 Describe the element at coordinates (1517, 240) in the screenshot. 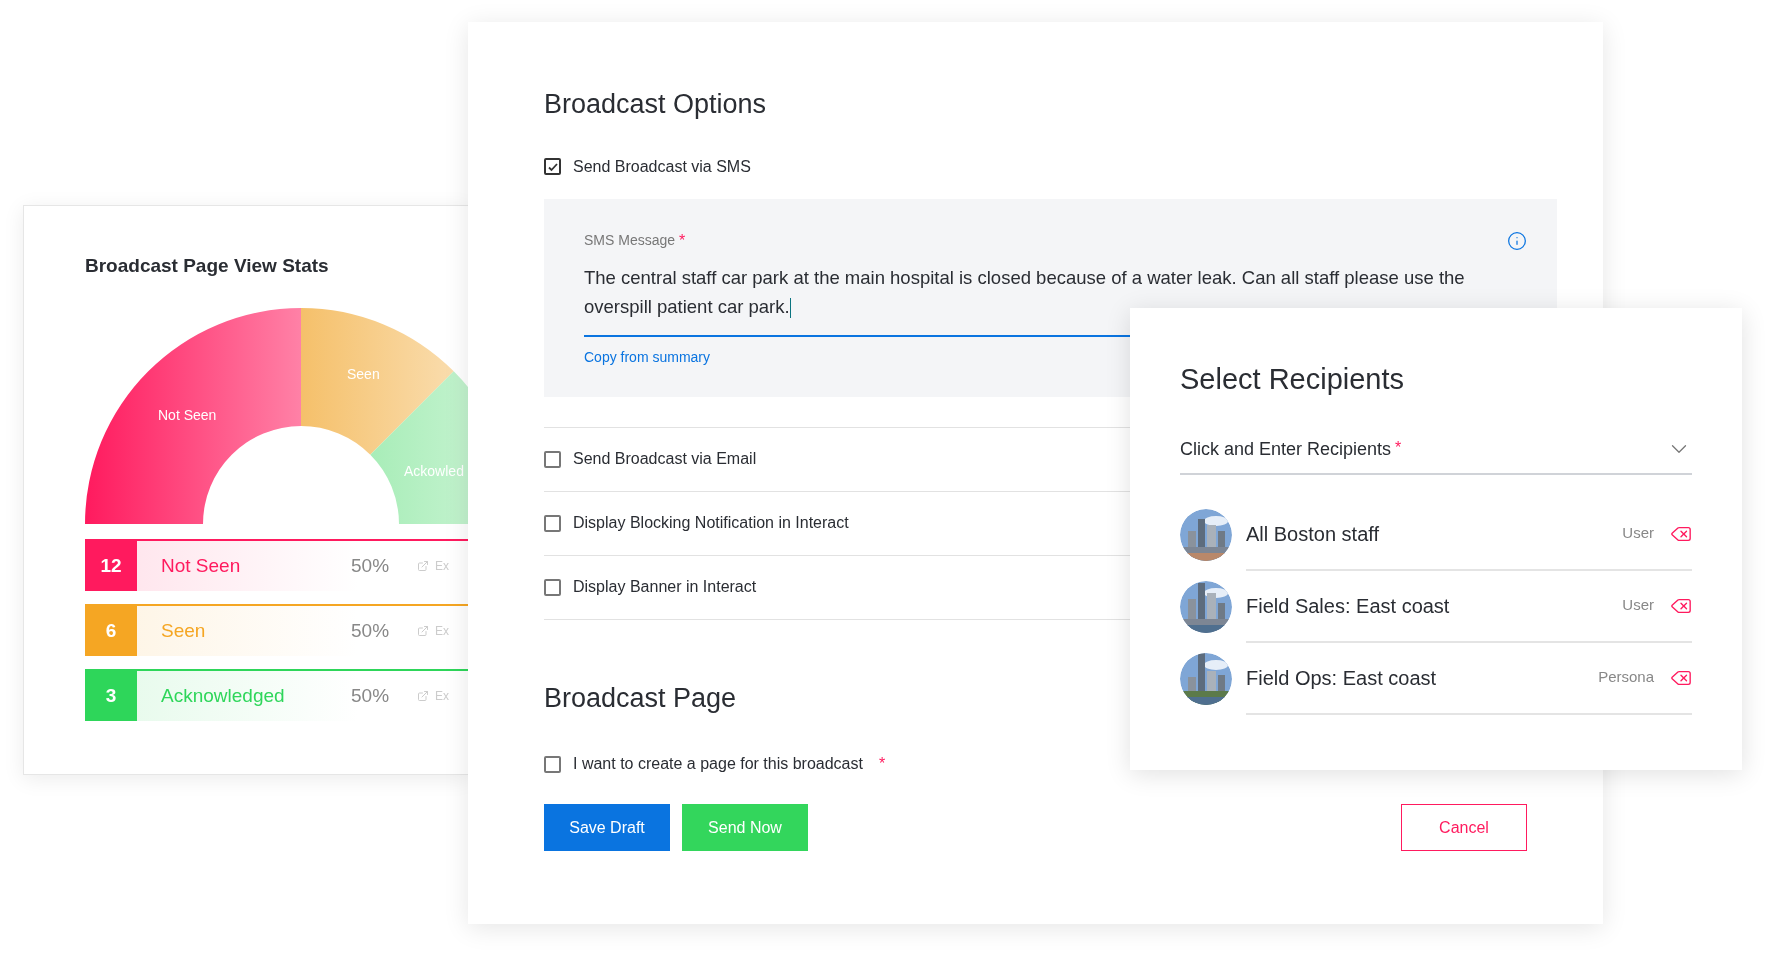

I see `info-icon` at that location.